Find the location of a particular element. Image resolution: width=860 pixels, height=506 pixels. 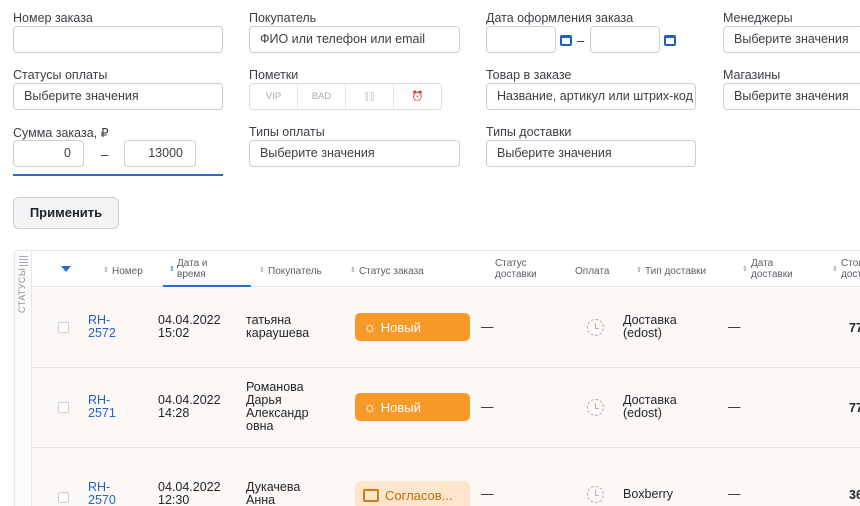

date-to-input is located at coordinates (625, 39).